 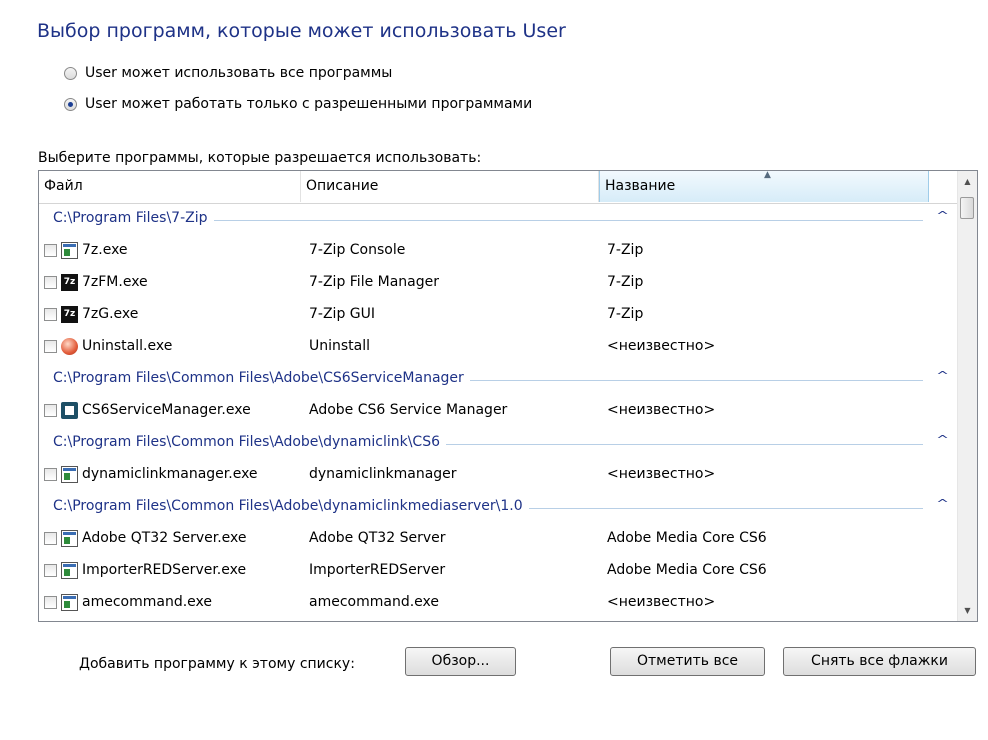 I want to click on file-cell: 7zG.exe, so click(x=110, y=314).